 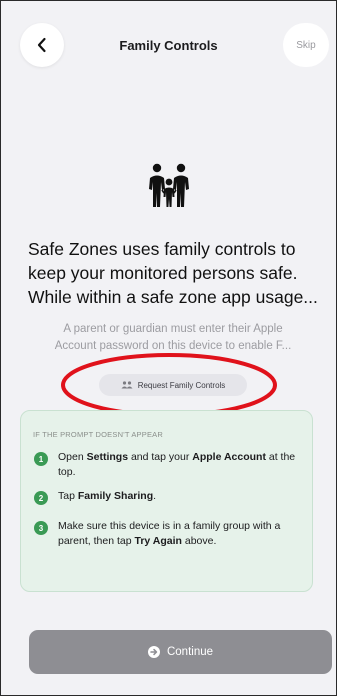 I want to click on family-icon, so click(x=169, y=185).